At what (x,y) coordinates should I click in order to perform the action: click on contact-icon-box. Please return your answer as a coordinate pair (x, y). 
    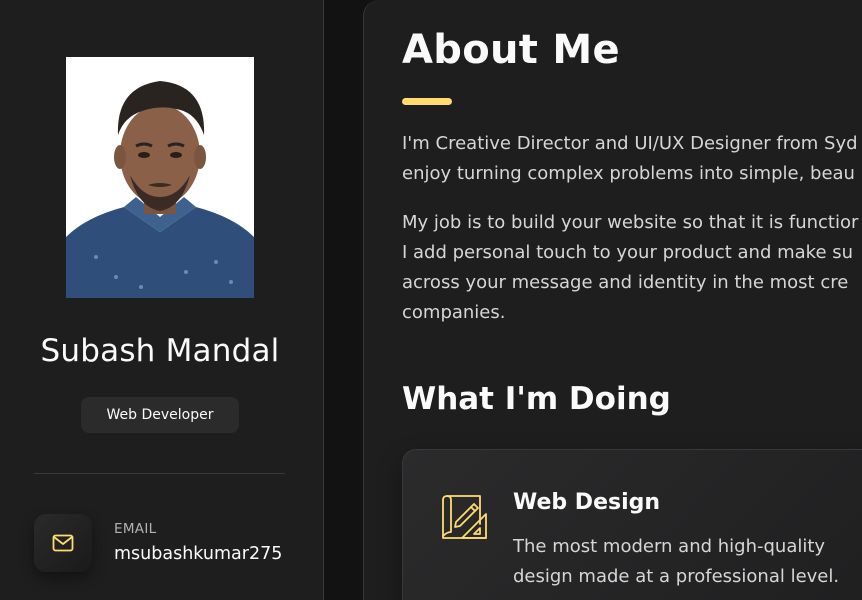
    Looking at the image, I should click on (63, 543).